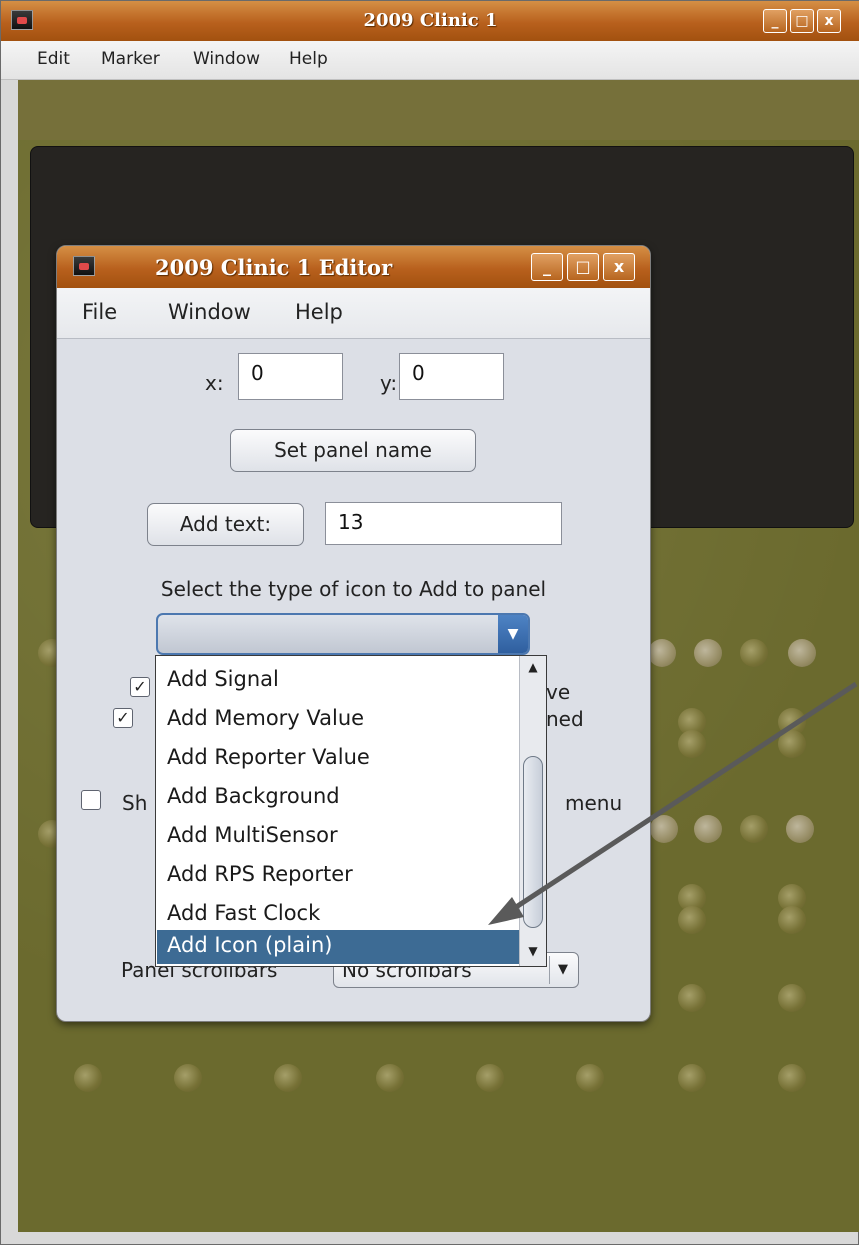 Image resolution: width=859 pixels, height=1245 pixels. Describe the element at coordinates (353, 589) in the screenshot. I see `select-icon-prompt: Select the type of icon to Add to panel` at that location.